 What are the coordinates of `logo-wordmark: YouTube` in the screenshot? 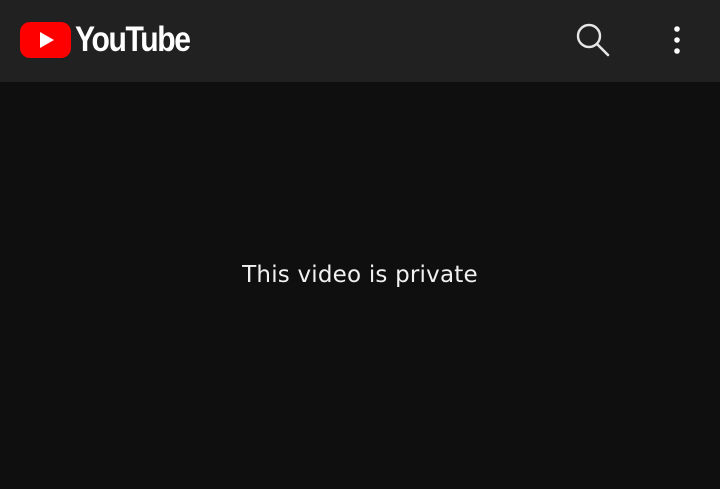 It's located at (133, 39).